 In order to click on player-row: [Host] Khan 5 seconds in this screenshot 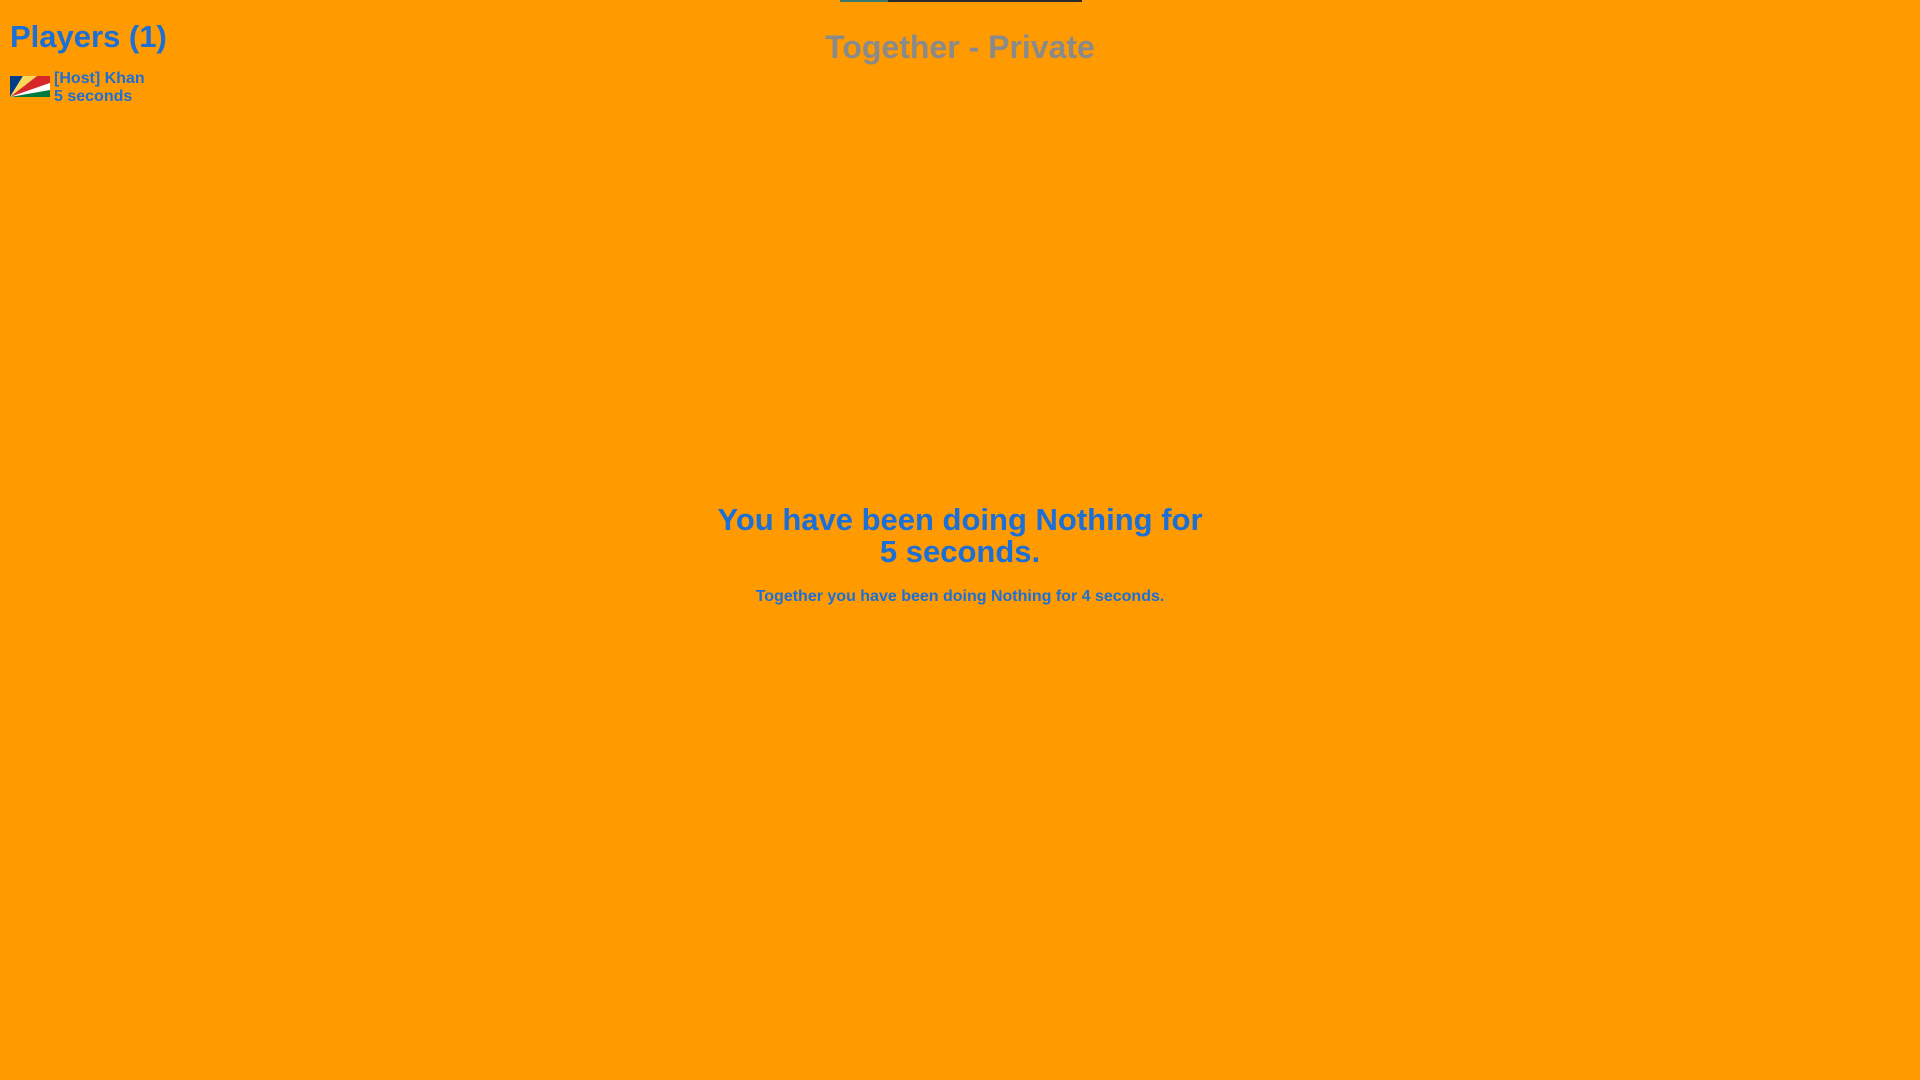, I will do `click(88, 88)`.